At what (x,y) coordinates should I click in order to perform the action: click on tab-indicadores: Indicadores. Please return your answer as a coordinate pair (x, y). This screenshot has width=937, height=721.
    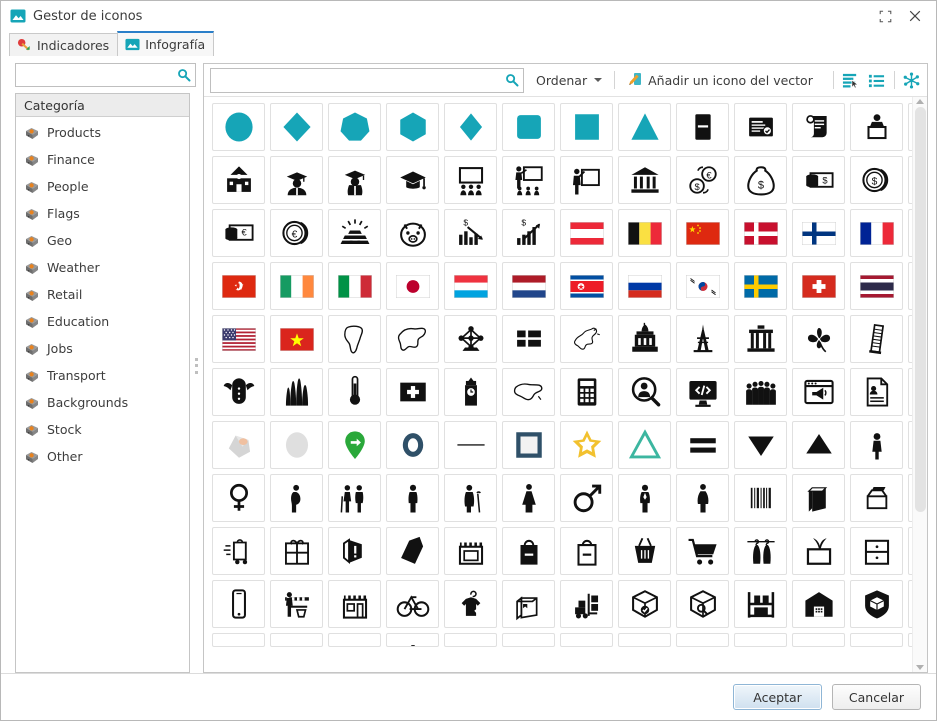
    Looking at the image, I should click on (64, 44).